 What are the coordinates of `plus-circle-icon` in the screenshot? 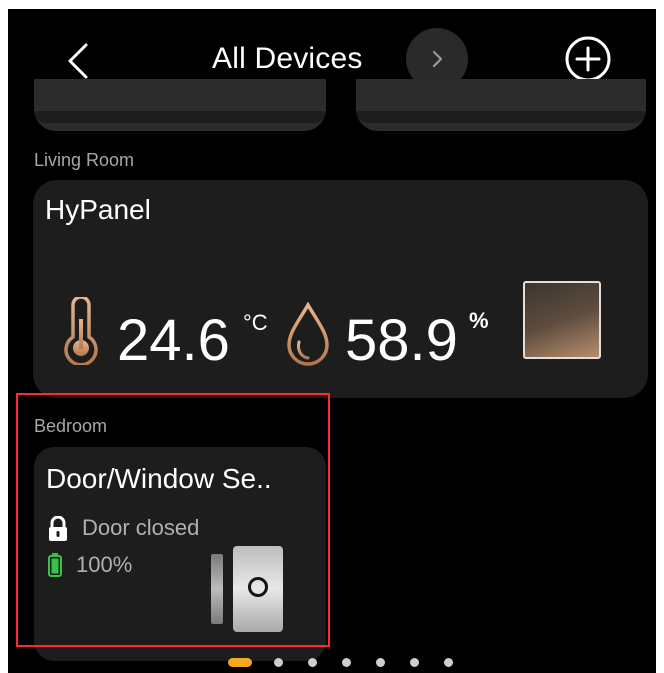 It's located at (588, 59).